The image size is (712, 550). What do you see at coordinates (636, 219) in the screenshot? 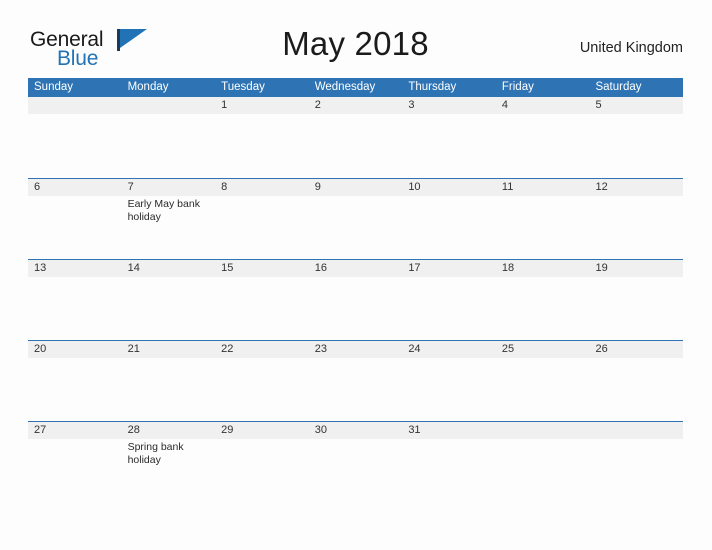
I see `calendar-day-cell: 12` at bounding box center [636, 219].